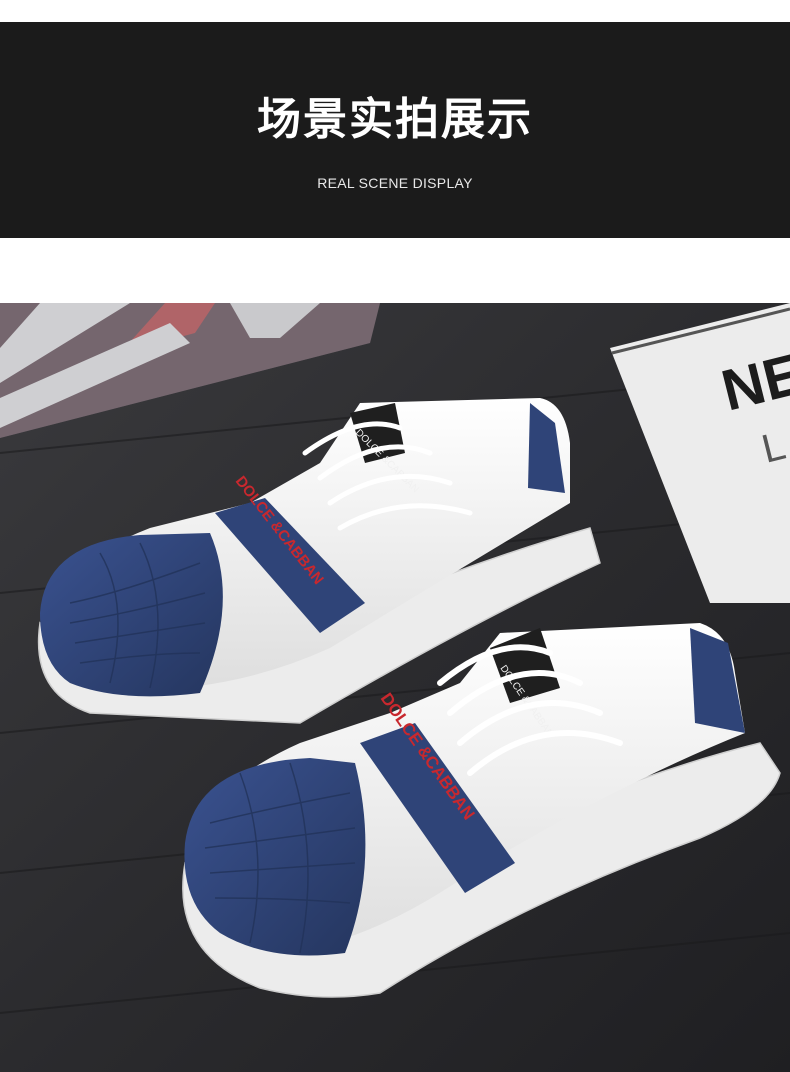  What do you see at coordinates (395, 183) in the screenshot?
I see `banner-subtitle: REAL SCENE DISPLAY` at bounding box center [395, 183].